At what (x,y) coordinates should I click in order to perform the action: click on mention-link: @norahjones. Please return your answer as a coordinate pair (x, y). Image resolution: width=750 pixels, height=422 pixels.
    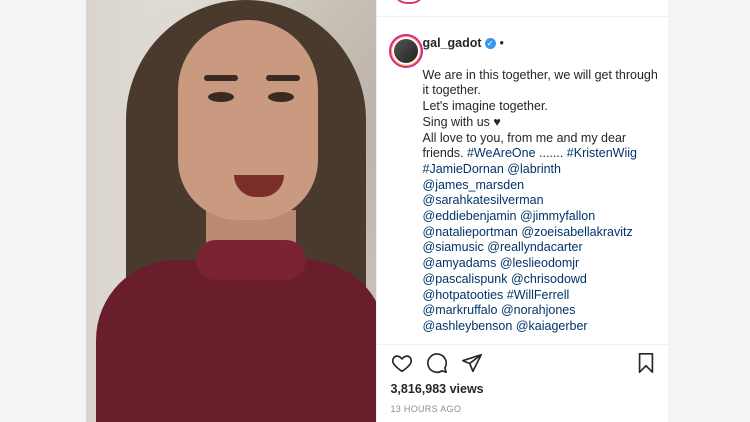
    Looking at the image, I should click on (538, 310).